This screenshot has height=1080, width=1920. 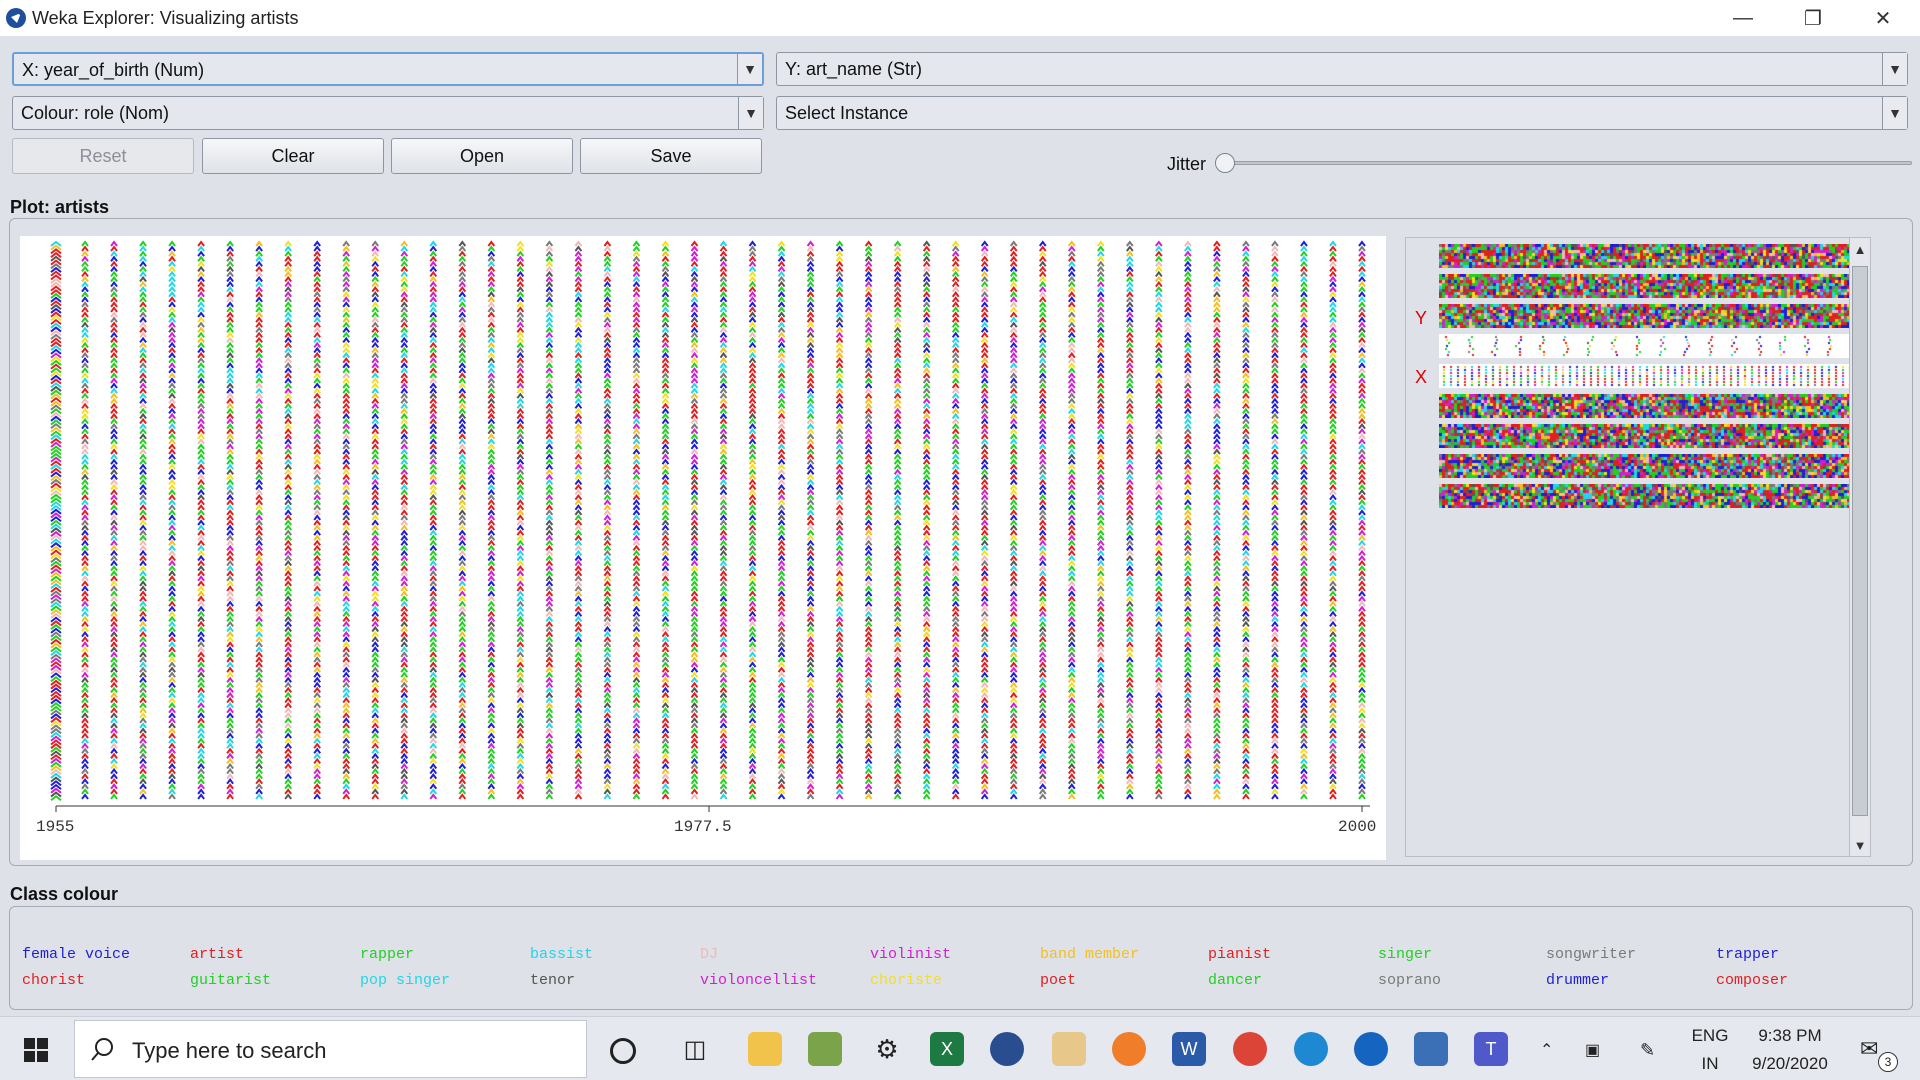 What do you see at coordinates (1710, 1050) in the screenshot?
I see `language-indicator: ENG IN` at bounding box center [1710, 1050].